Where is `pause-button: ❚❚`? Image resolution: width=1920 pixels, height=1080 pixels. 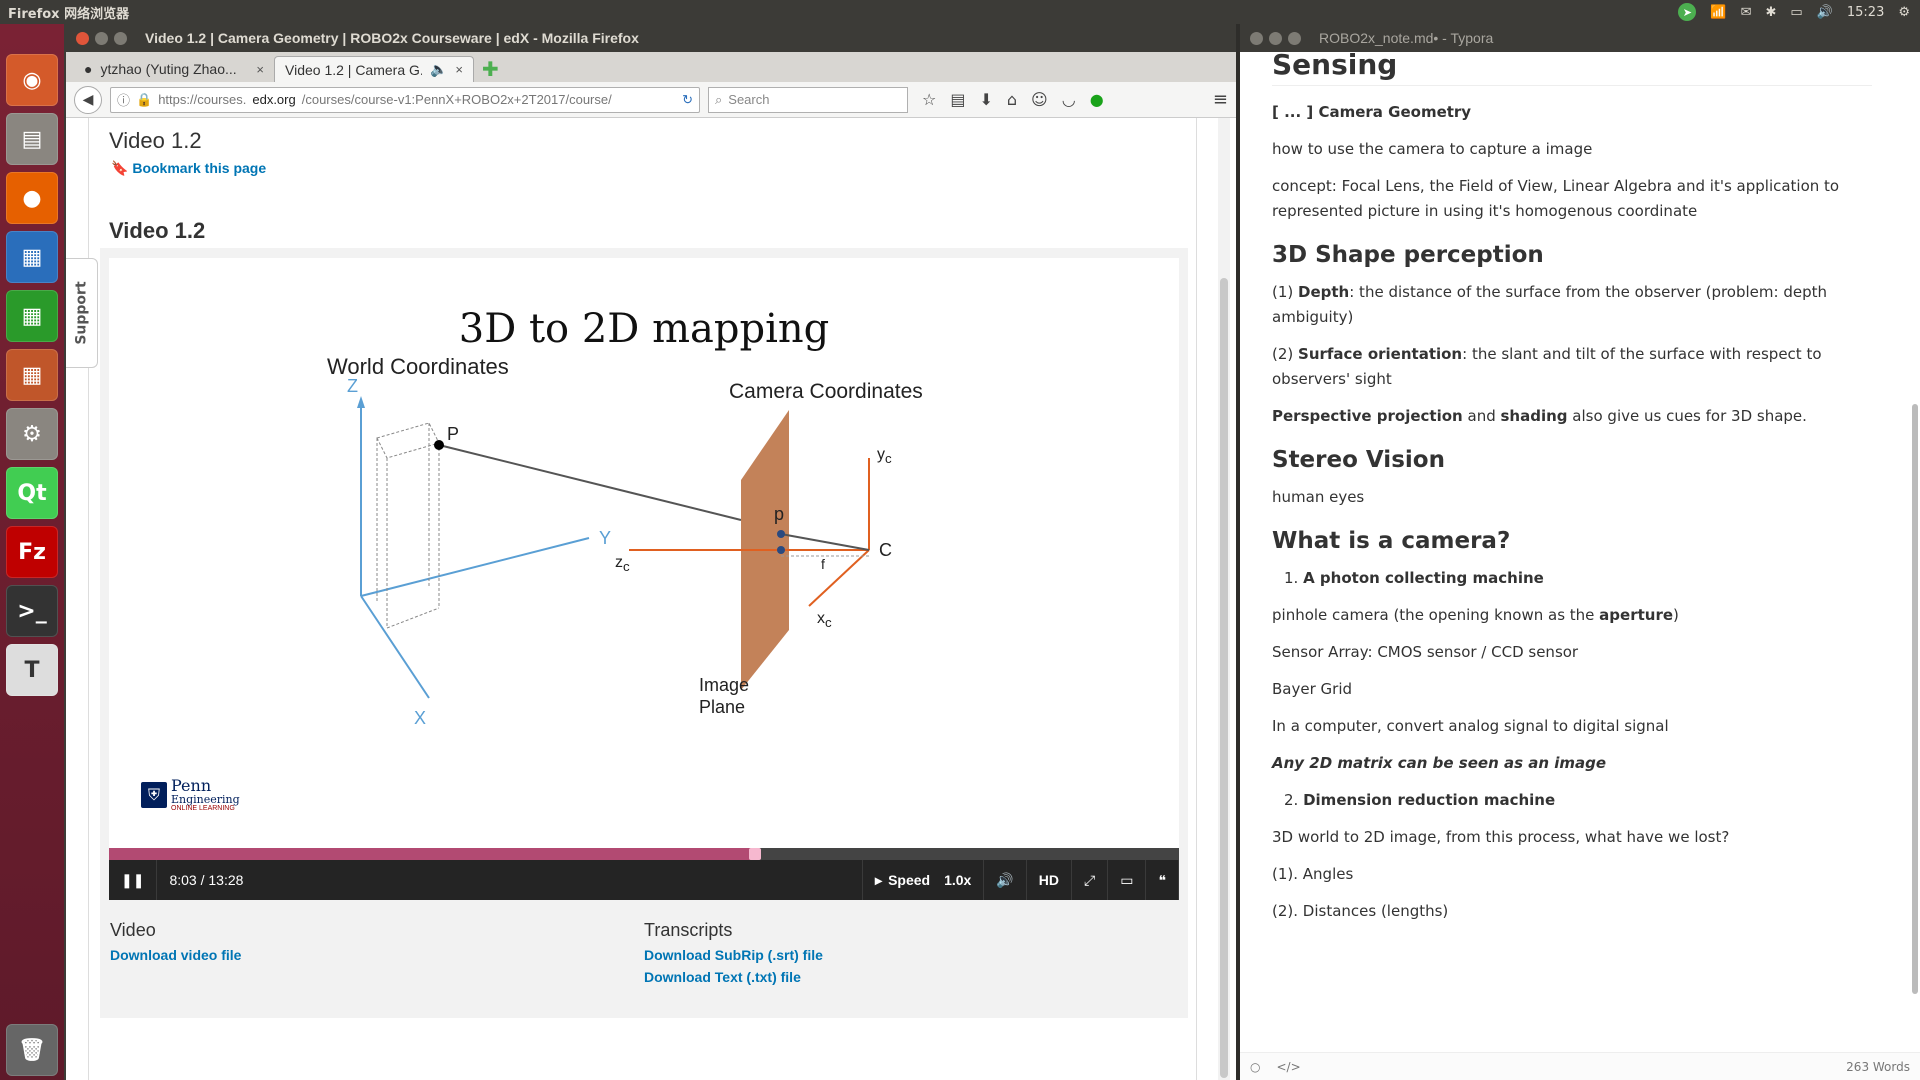 pause-button: ❚❚ is located at coordinates (133, 880).